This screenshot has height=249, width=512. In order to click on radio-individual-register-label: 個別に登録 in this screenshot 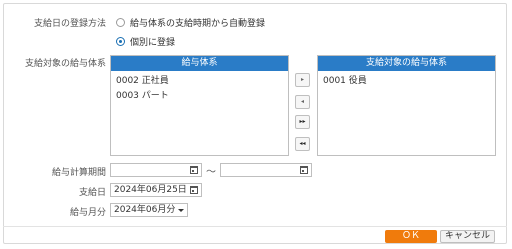, I will do `click(153, 43)`.